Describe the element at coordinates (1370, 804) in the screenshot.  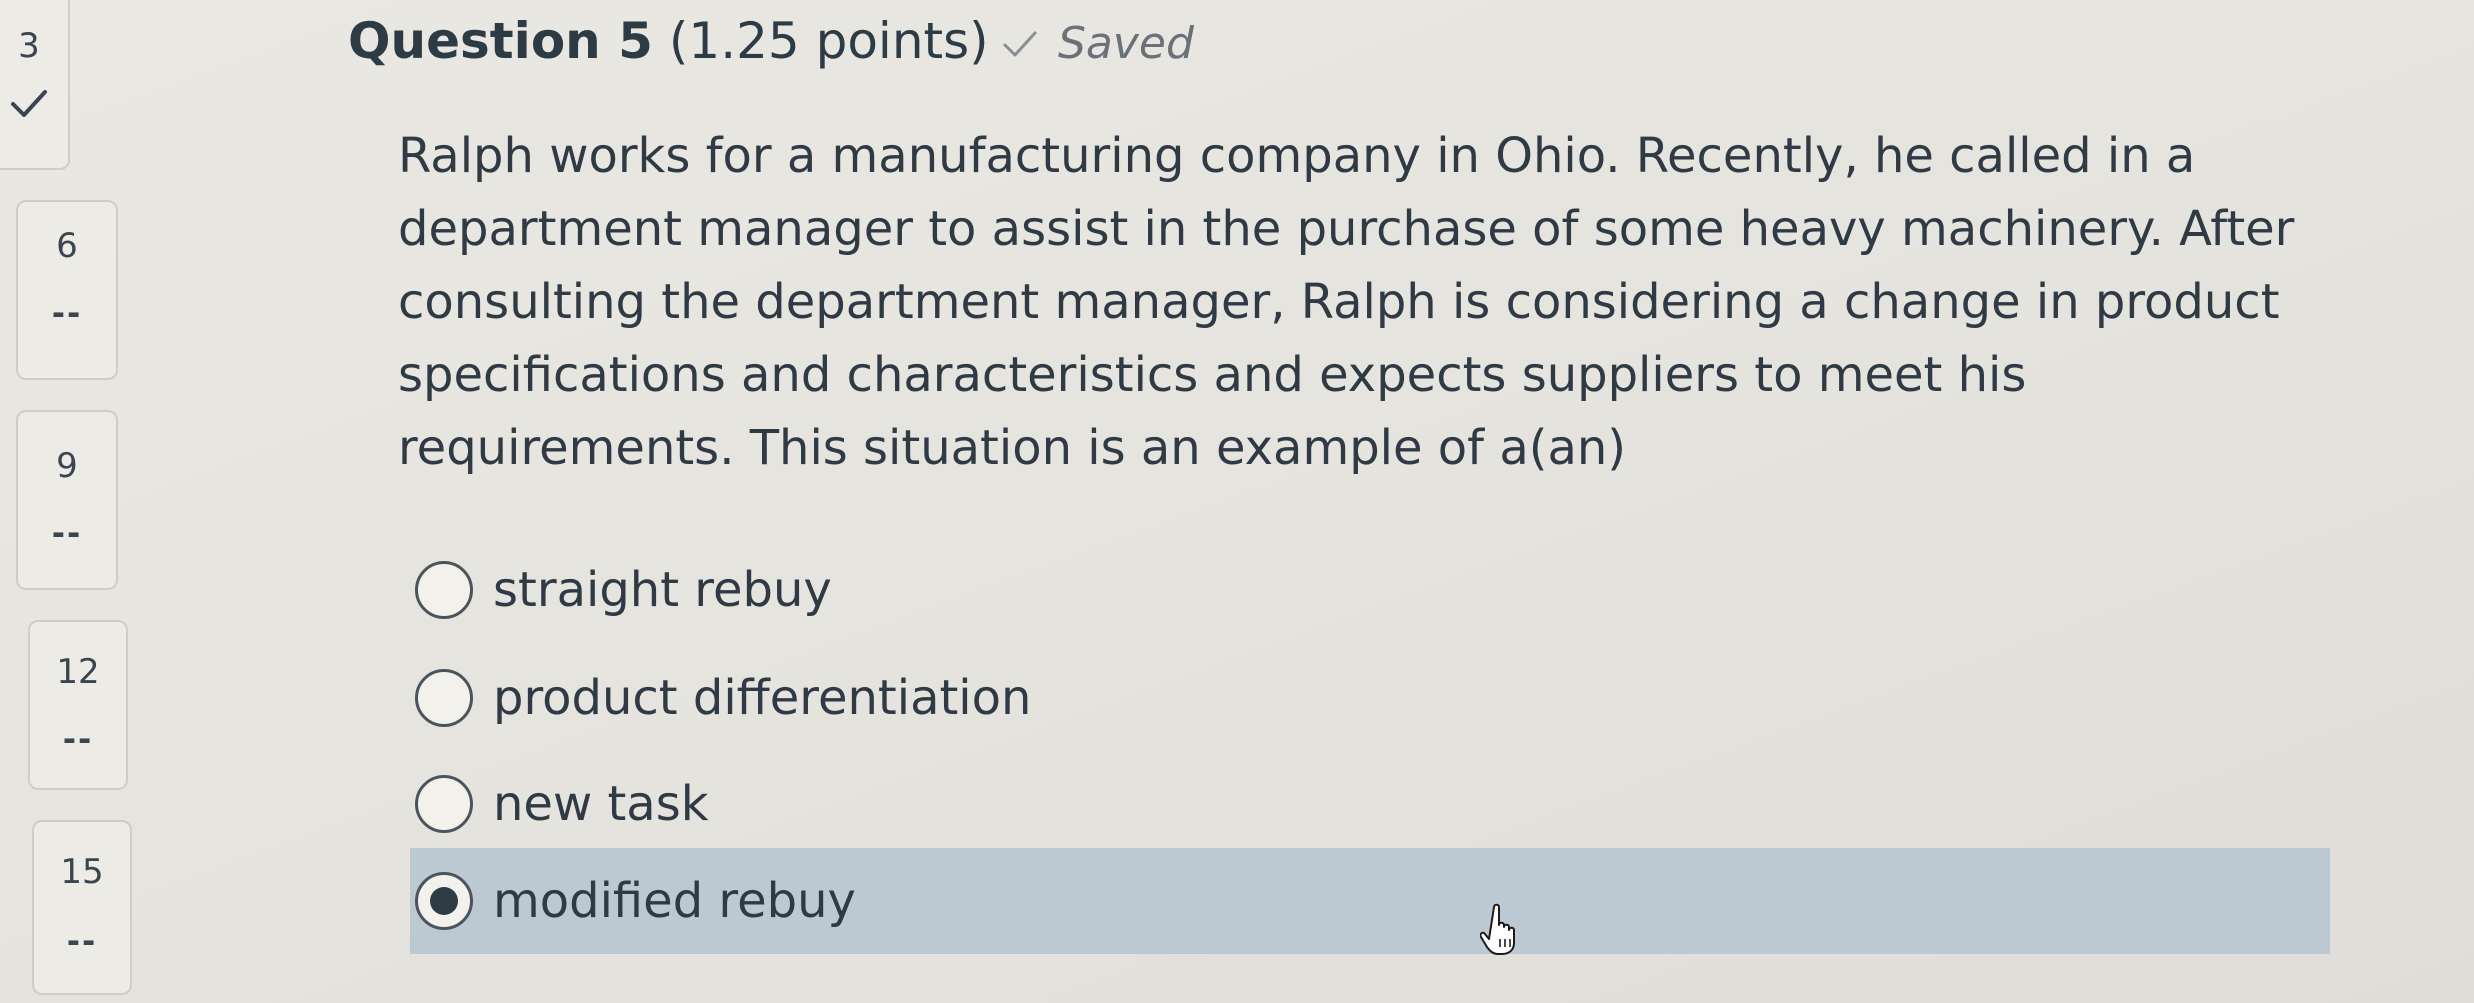
I see `answer-option-new-task: new task` at that location.